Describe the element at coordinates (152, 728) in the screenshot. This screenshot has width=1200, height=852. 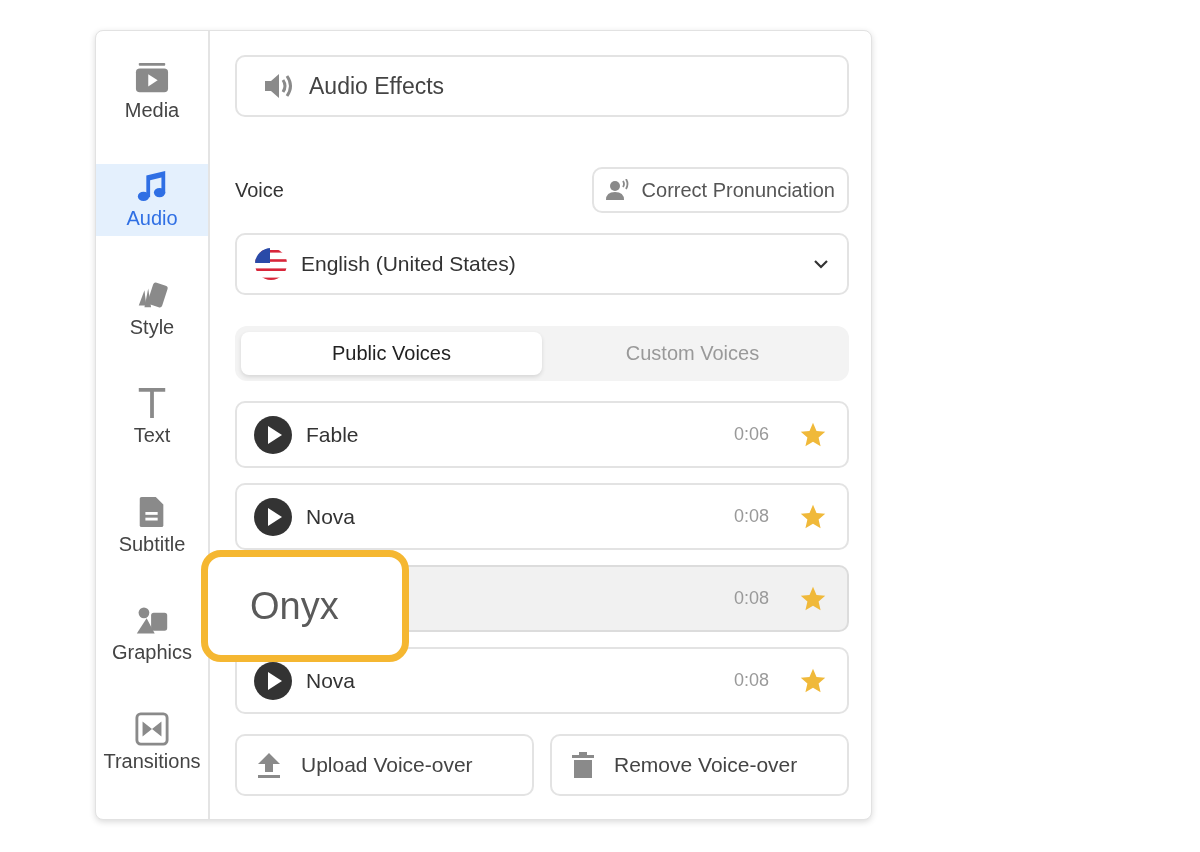
I see `transition-icon` at that location.